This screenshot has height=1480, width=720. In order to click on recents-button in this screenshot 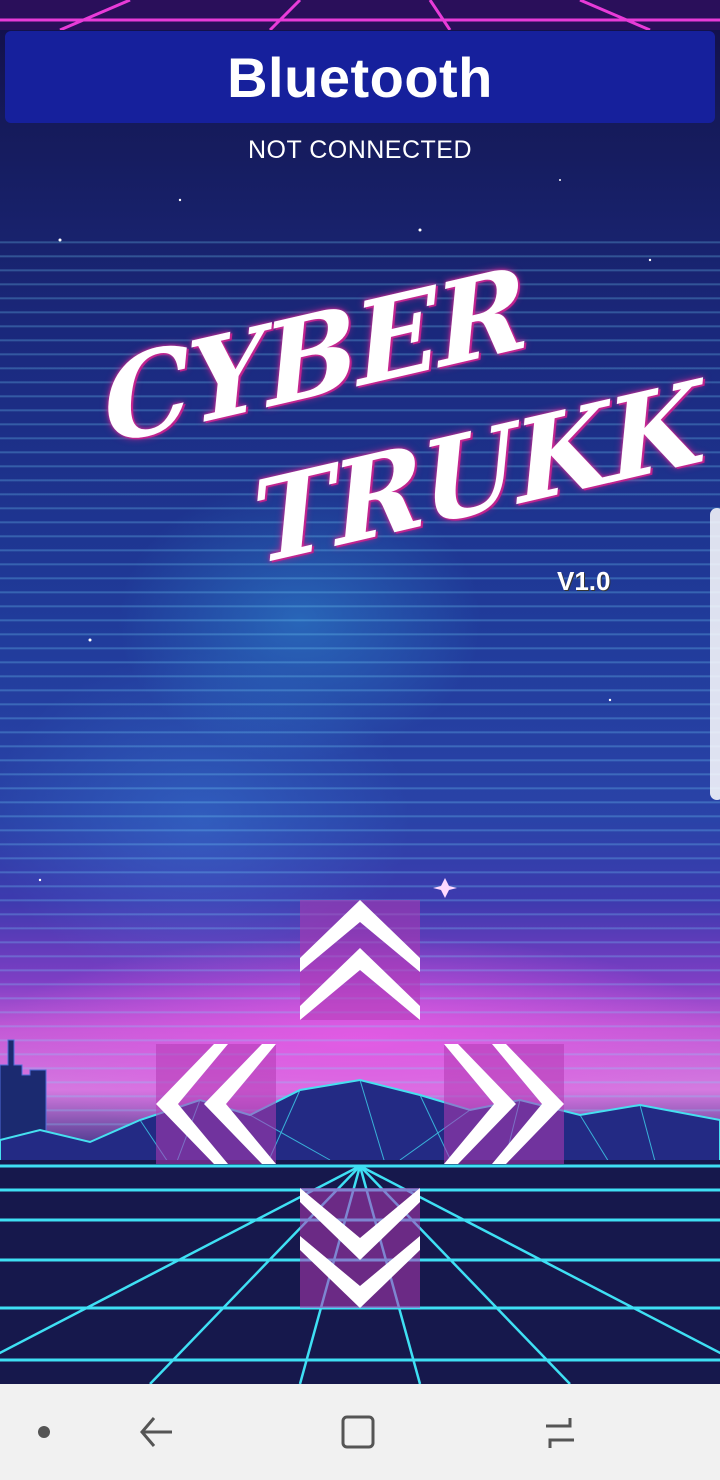, I will do `click(560, 1432)`.